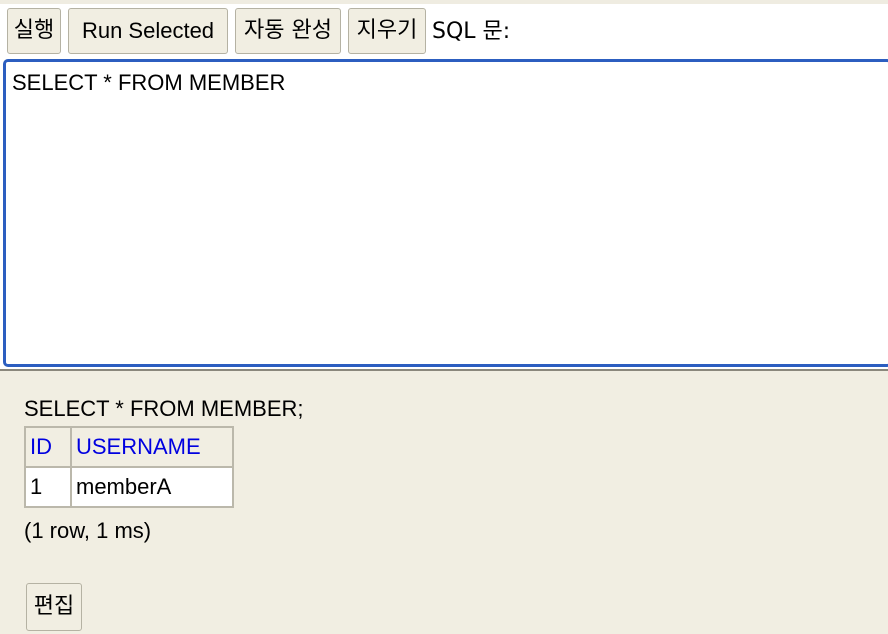  I want to click on toolbar: 실행 Run Selected 자동 완성 지우기 SQL 문:, so click(444, 29).